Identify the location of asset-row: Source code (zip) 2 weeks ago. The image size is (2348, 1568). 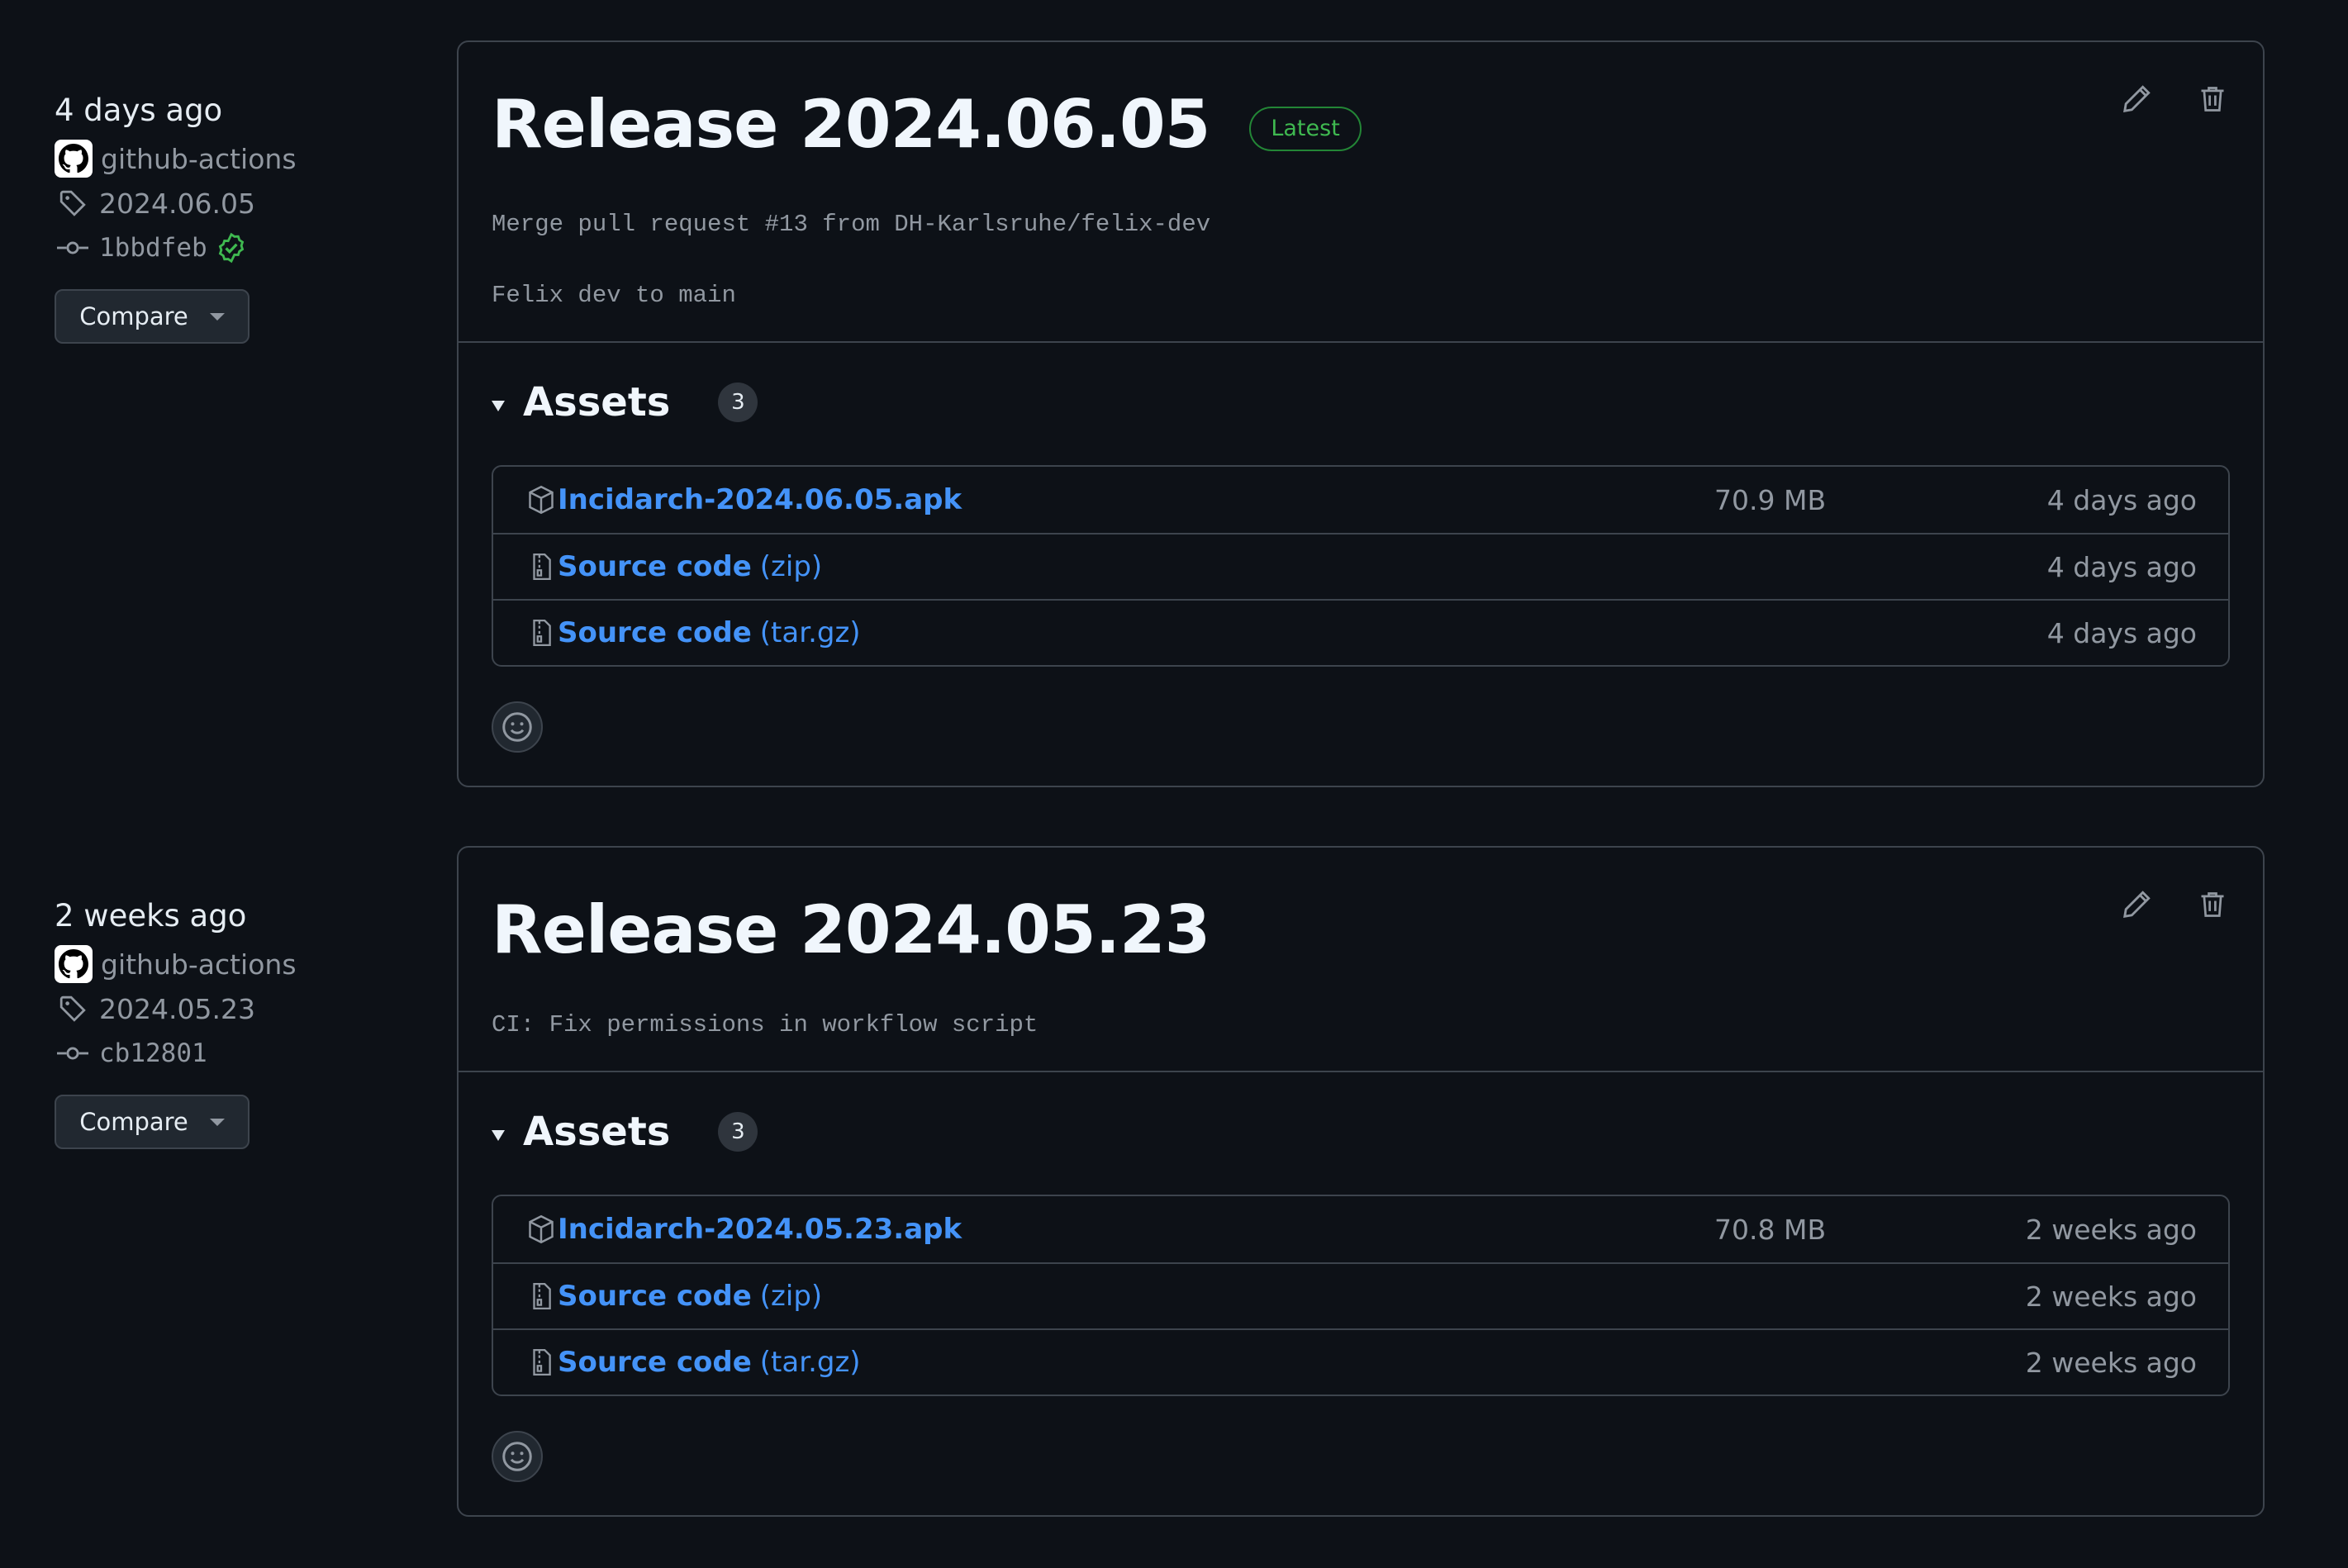
(1360, 1295).